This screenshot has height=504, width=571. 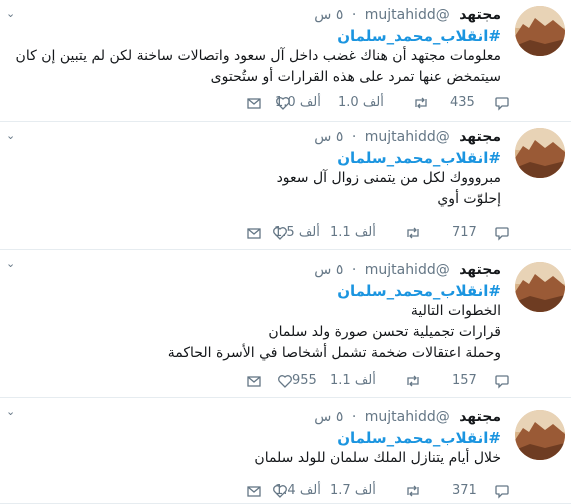 What do you see at coordinates (384, 332) in the screenshot?
I see `tweet-text-line: قرارات تجميلية تحسن صورة ولد سلمان` at bounding box center [384, 332].